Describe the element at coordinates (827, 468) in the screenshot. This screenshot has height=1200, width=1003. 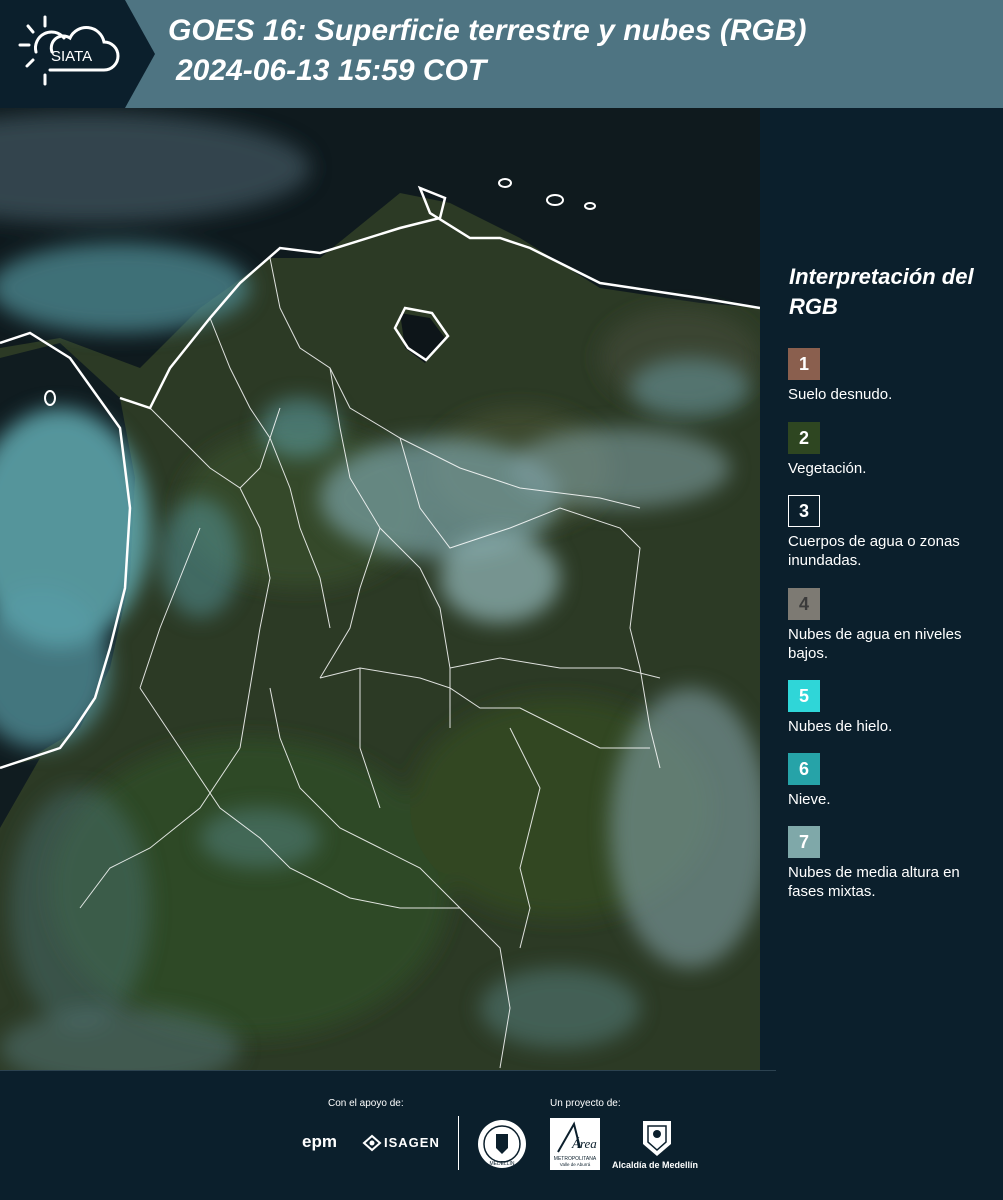
I see `legend-label: Vegetación.` at that location.